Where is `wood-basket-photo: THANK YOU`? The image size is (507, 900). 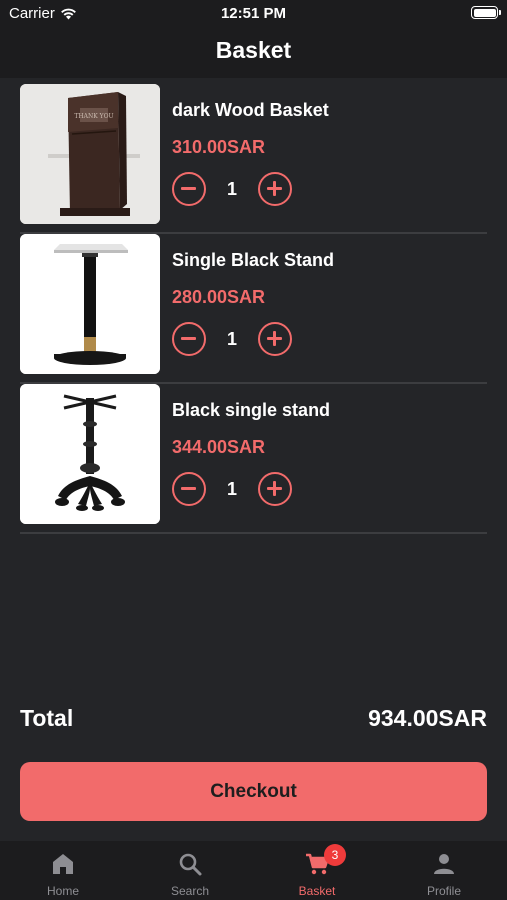 wood-basket-photo: THANK YOU is located at coordinates (90, 154).